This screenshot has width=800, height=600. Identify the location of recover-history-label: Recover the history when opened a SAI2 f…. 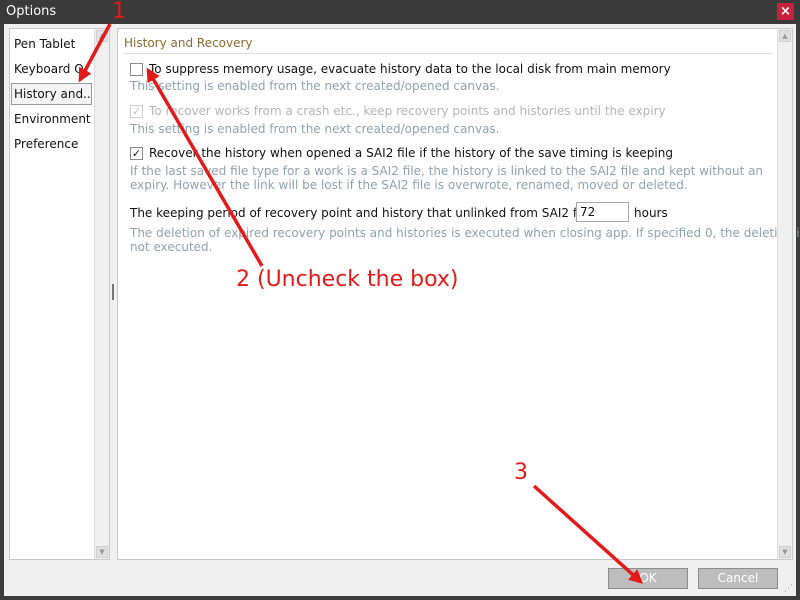
(411, 153).